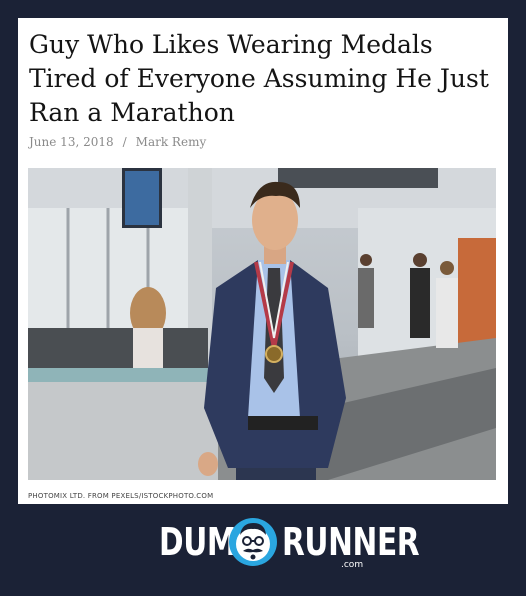 This screenshot has width=526, height=596. I want to click on brand-domain-suffix: .com, so click(352, 565).